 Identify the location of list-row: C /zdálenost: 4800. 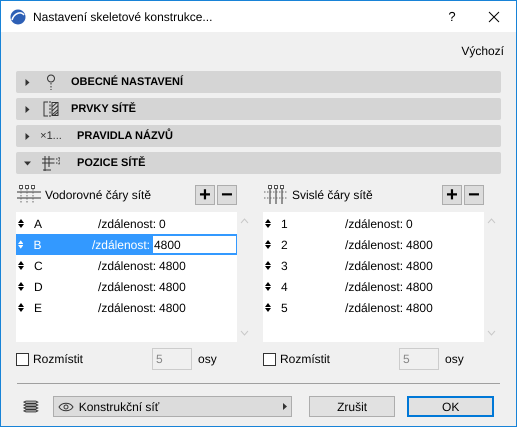
(126, 265).